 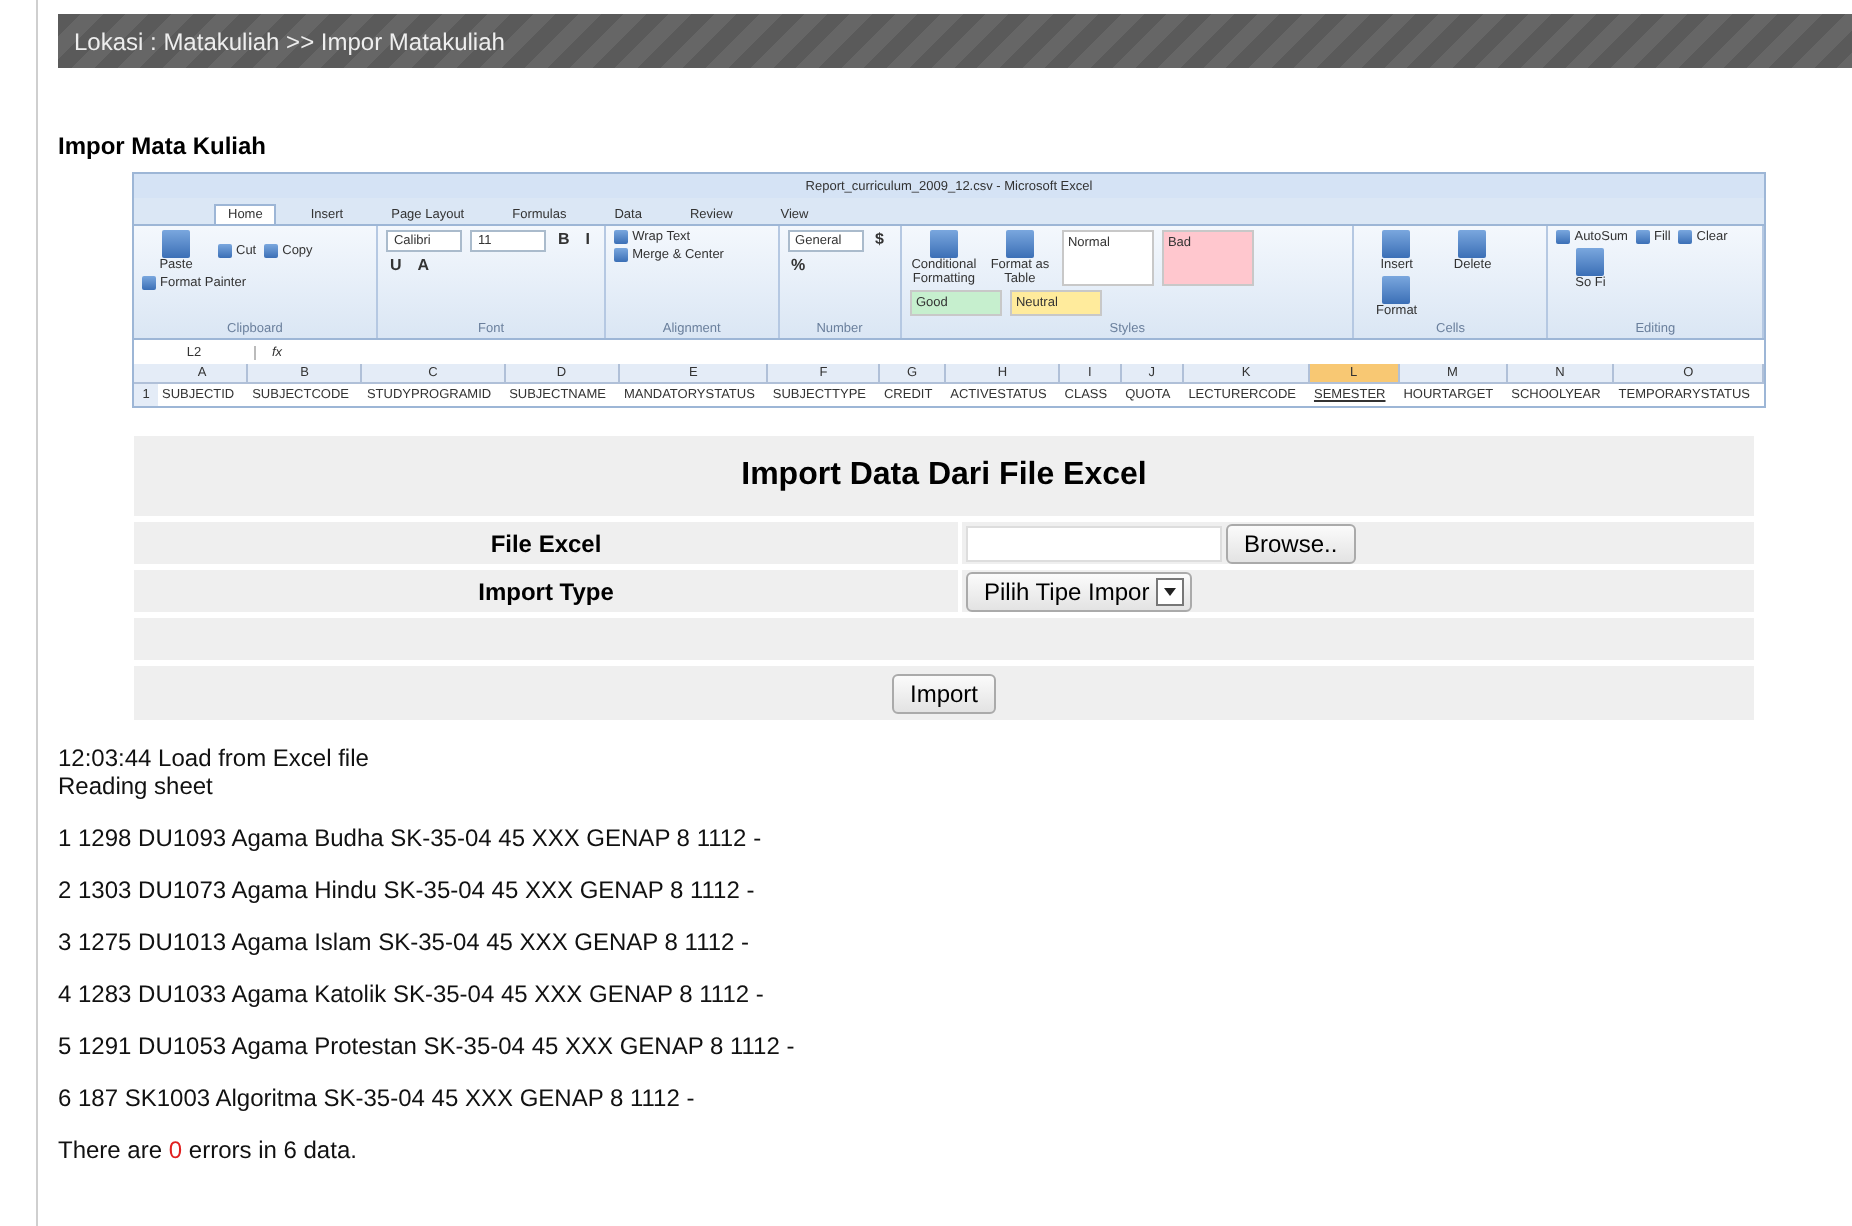 I want to click on ribbon-command: A, so click(x=423, y=265).